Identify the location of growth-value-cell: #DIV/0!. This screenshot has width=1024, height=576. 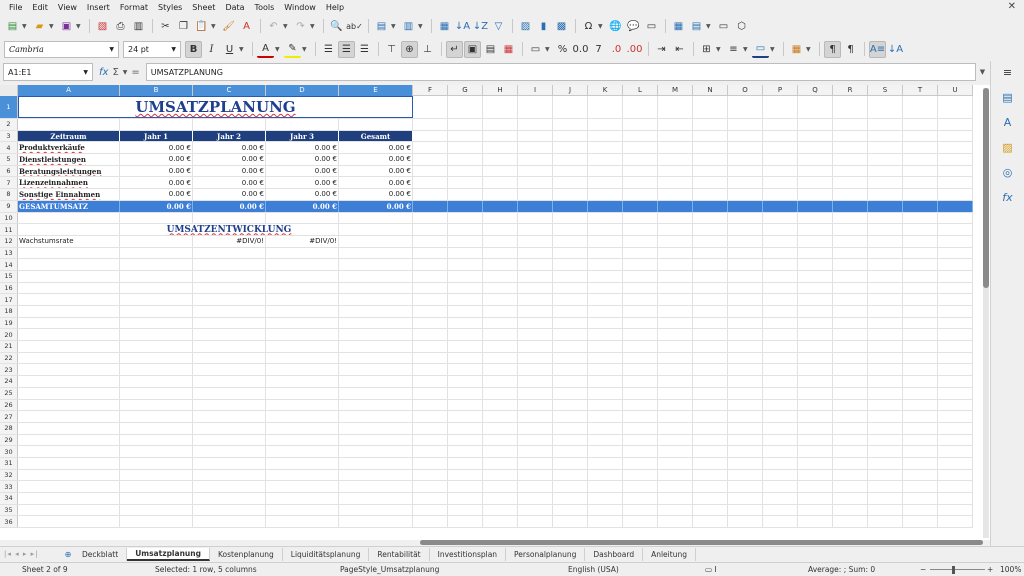
(229, 241).